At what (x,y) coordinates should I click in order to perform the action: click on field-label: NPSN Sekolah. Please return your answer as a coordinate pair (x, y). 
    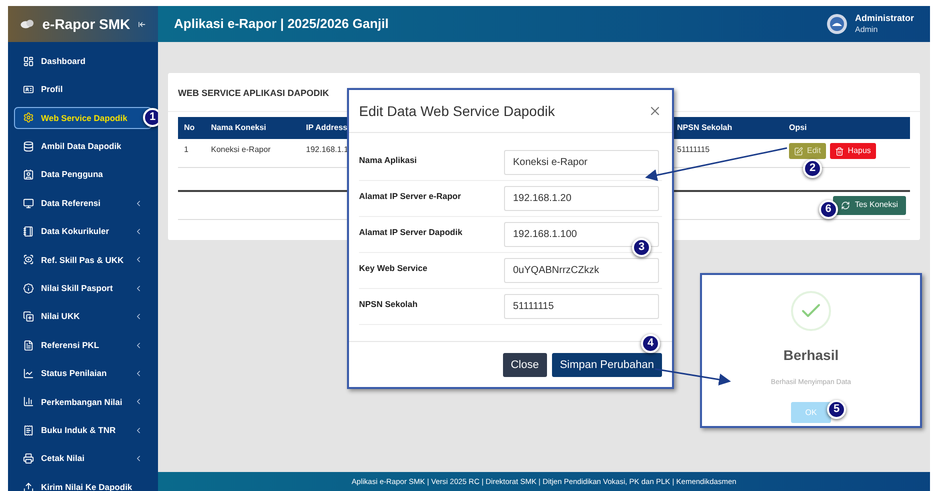
    Looking at the image, I should click on (389, 304).